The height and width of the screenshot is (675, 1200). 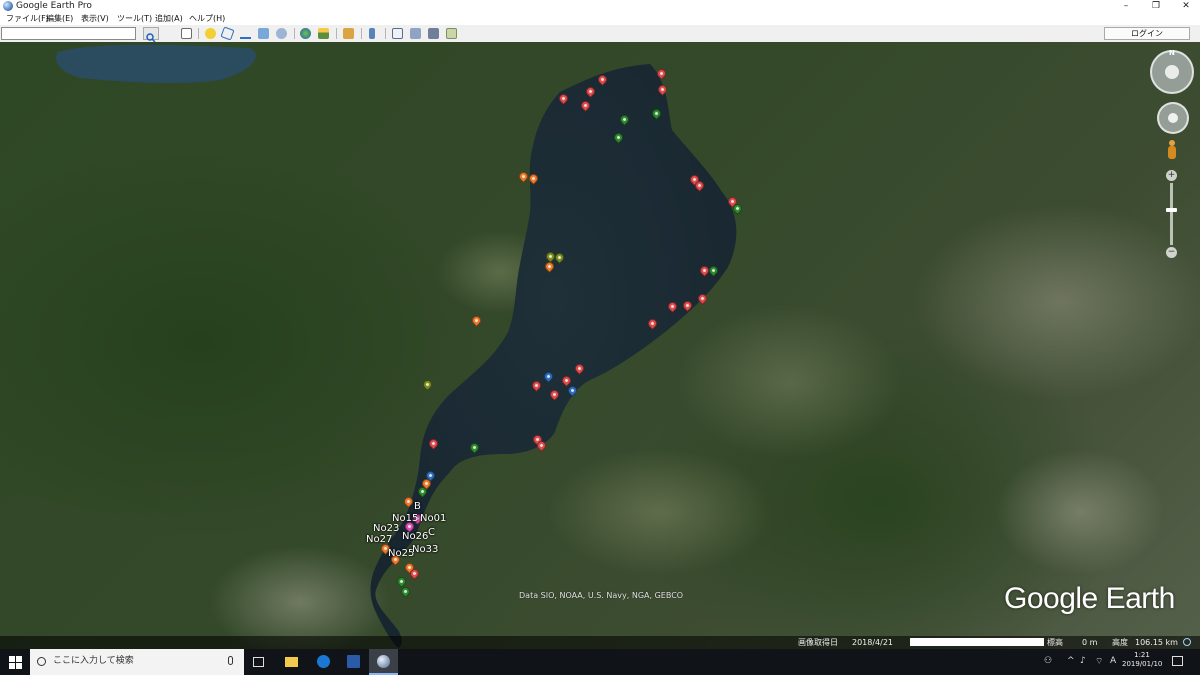 What do you see at coordinates (245, 33) in the screenshot?
I see `path-icon` at bounding box center [245, 33].